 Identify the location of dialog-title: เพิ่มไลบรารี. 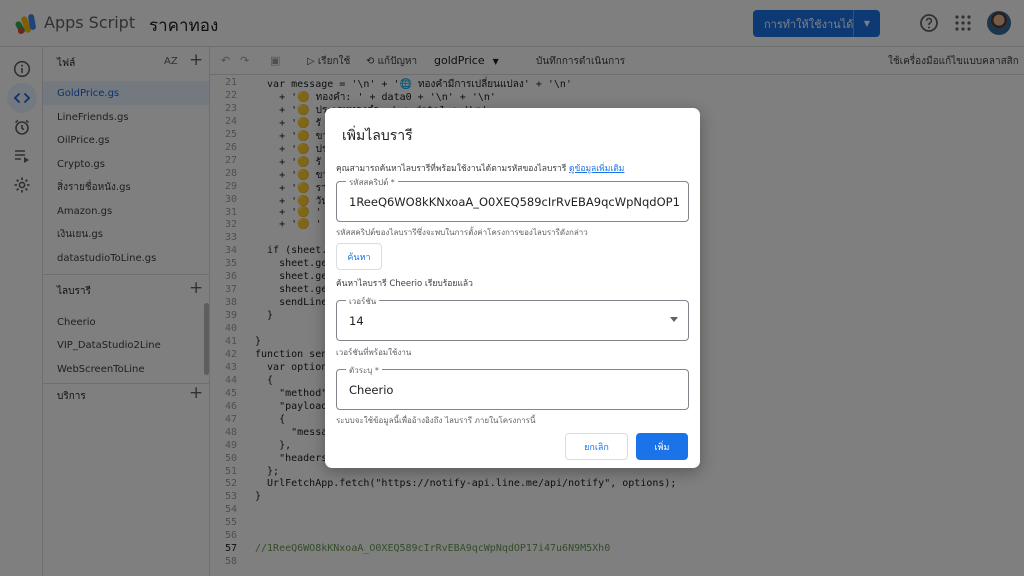
(377, 136).